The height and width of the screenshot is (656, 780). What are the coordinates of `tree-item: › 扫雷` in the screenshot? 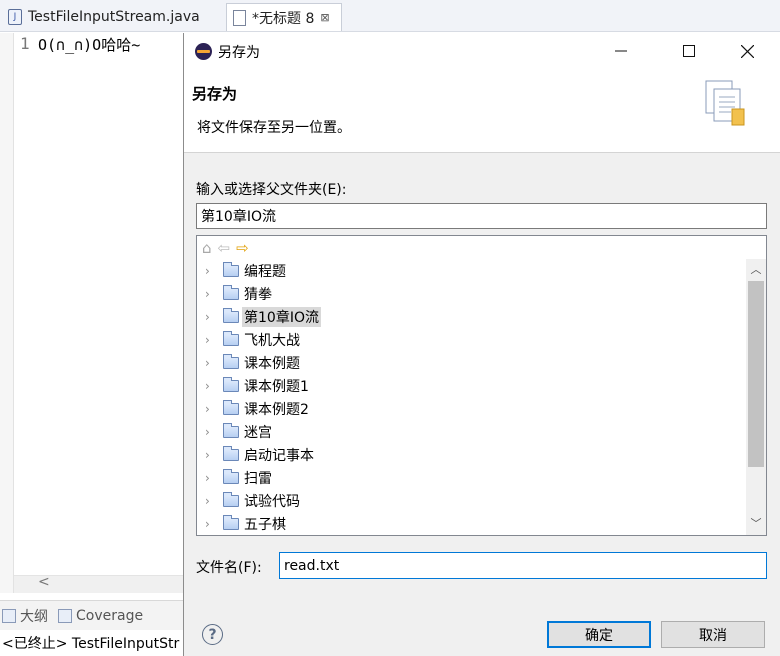 It's located at (471, 477).